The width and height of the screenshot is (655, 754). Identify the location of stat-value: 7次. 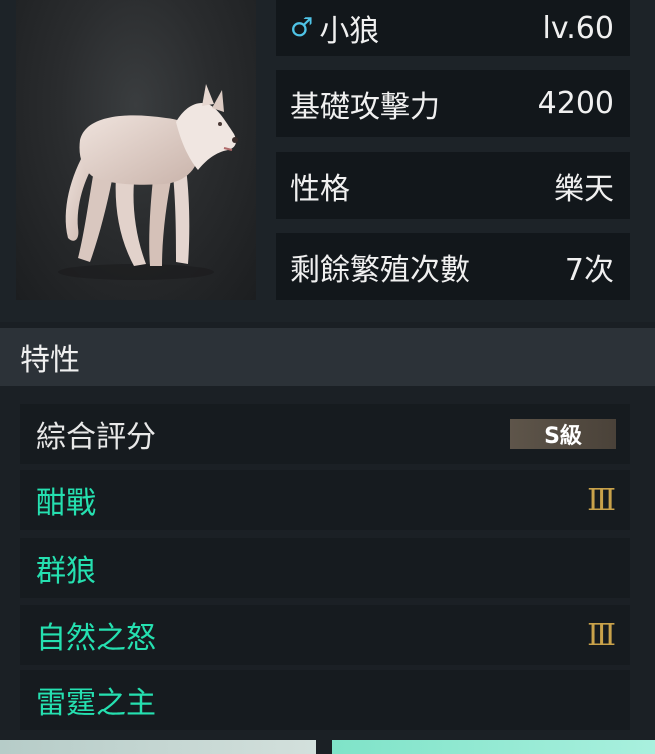
(589, 270).